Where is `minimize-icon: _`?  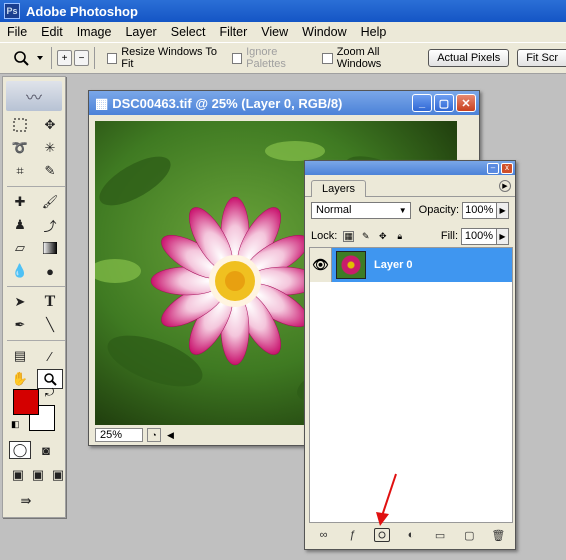 minimize-icon: _ is located at coordinates (422, 103).